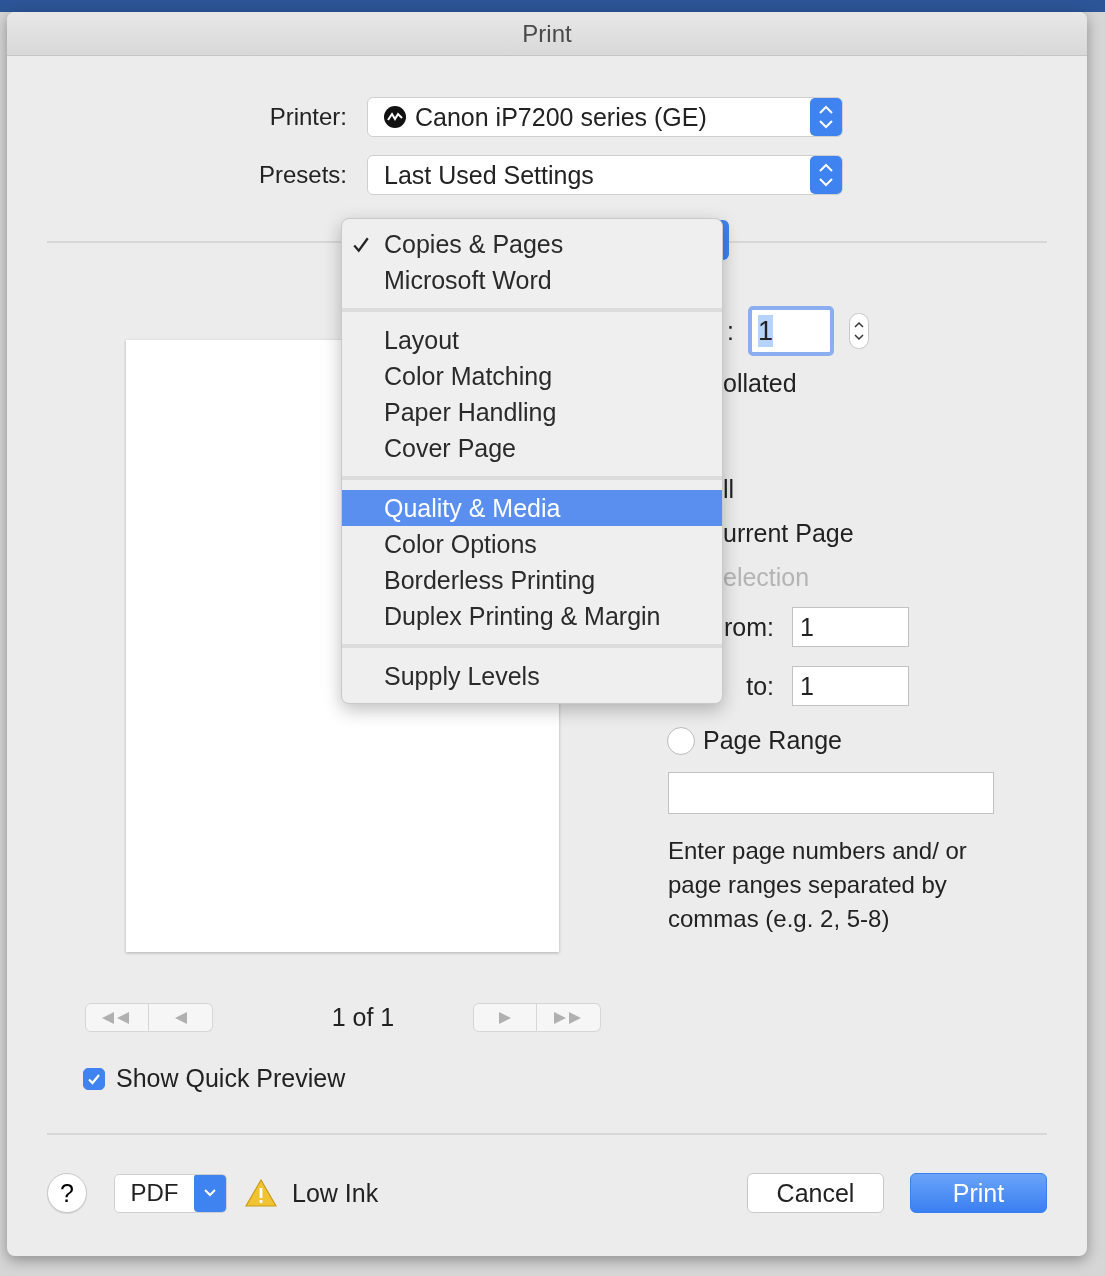 The width and height of the screenshot is (1105, 1276). I want to click on page-indicator: 1 of 1, so click(363, 1017).